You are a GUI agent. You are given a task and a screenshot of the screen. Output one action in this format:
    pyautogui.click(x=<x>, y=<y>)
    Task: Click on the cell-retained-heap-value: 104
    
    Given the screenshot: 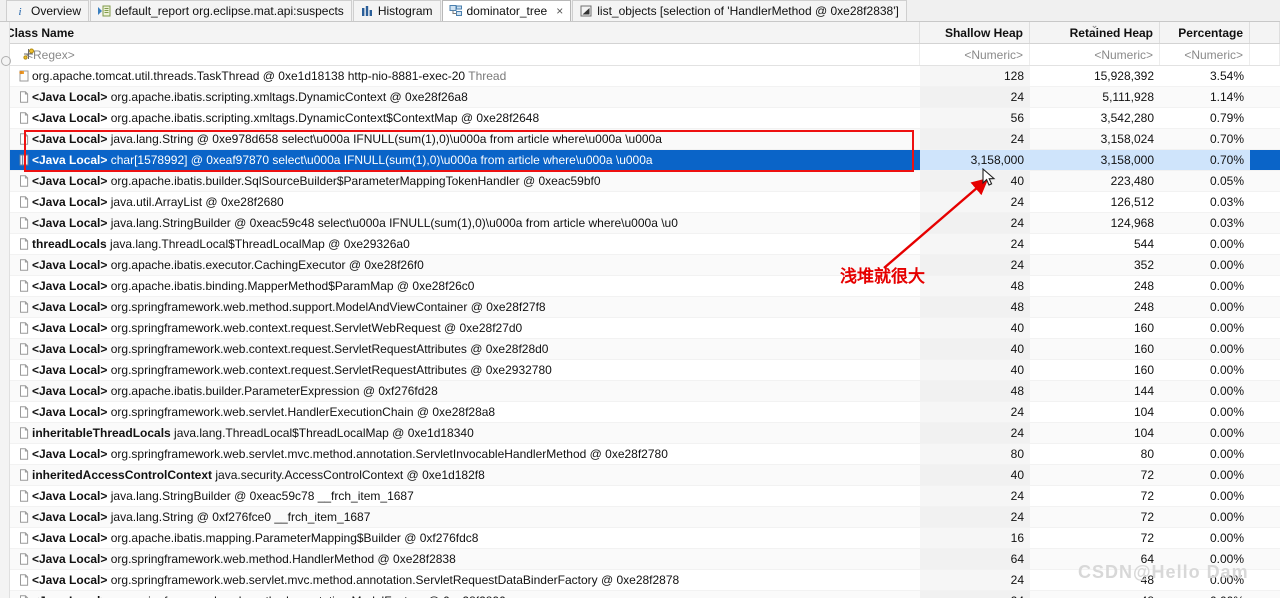 What is the action you would take?
    pyautogui.click(x=1143, y=412)
    